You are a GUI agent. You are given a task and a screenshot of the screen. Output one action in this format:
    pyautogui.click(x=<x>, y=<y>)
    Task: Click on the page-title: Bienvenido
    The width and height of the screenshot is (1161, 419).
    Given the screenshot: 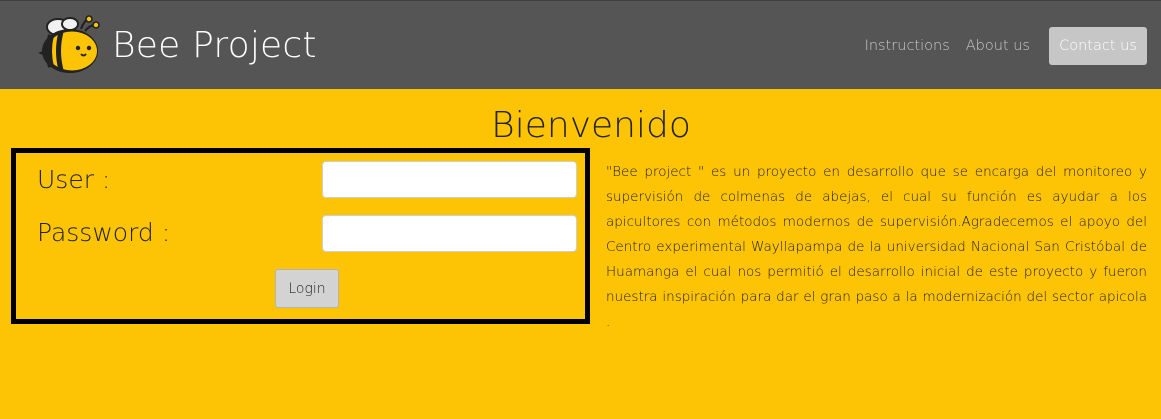 What is the action you would take?
    pyautogui.click(x=591, y=125)
    